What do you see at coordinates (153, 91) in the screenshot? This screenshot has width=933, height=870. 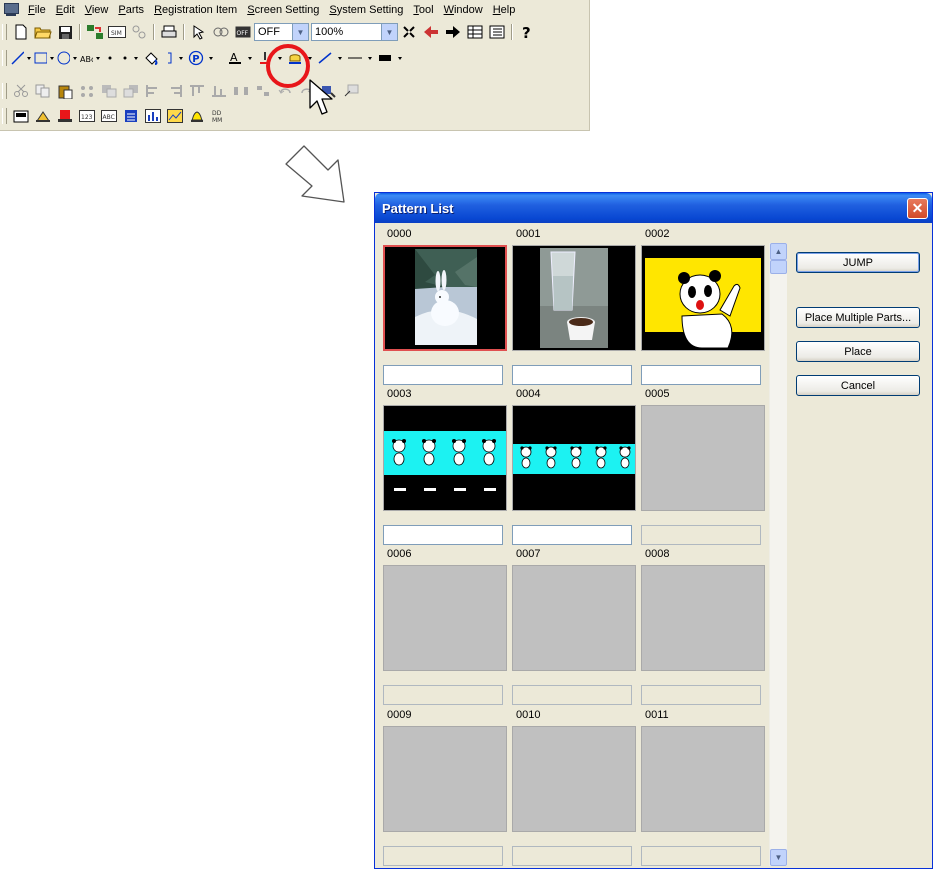 I see `align-left-icon` at bounding box center [153, 91].